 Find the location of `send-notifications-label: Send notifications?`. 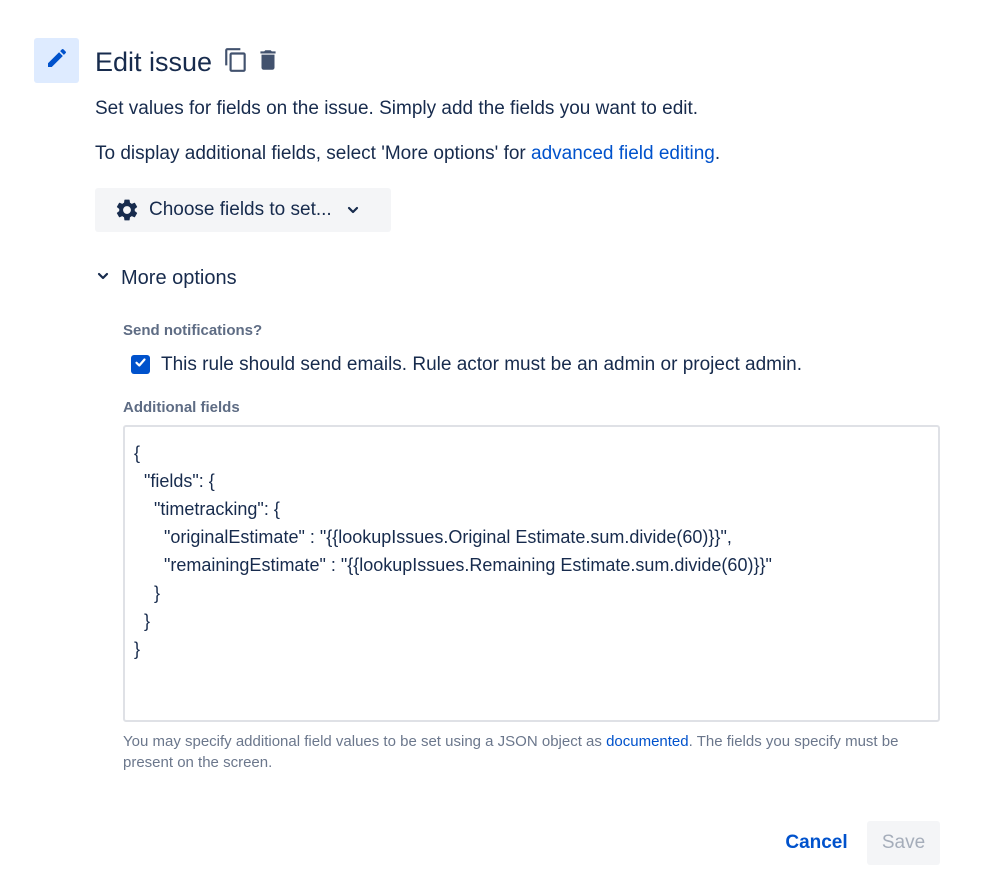

send-notifications-label: Send notifications? is located at coordinates (193, 330).